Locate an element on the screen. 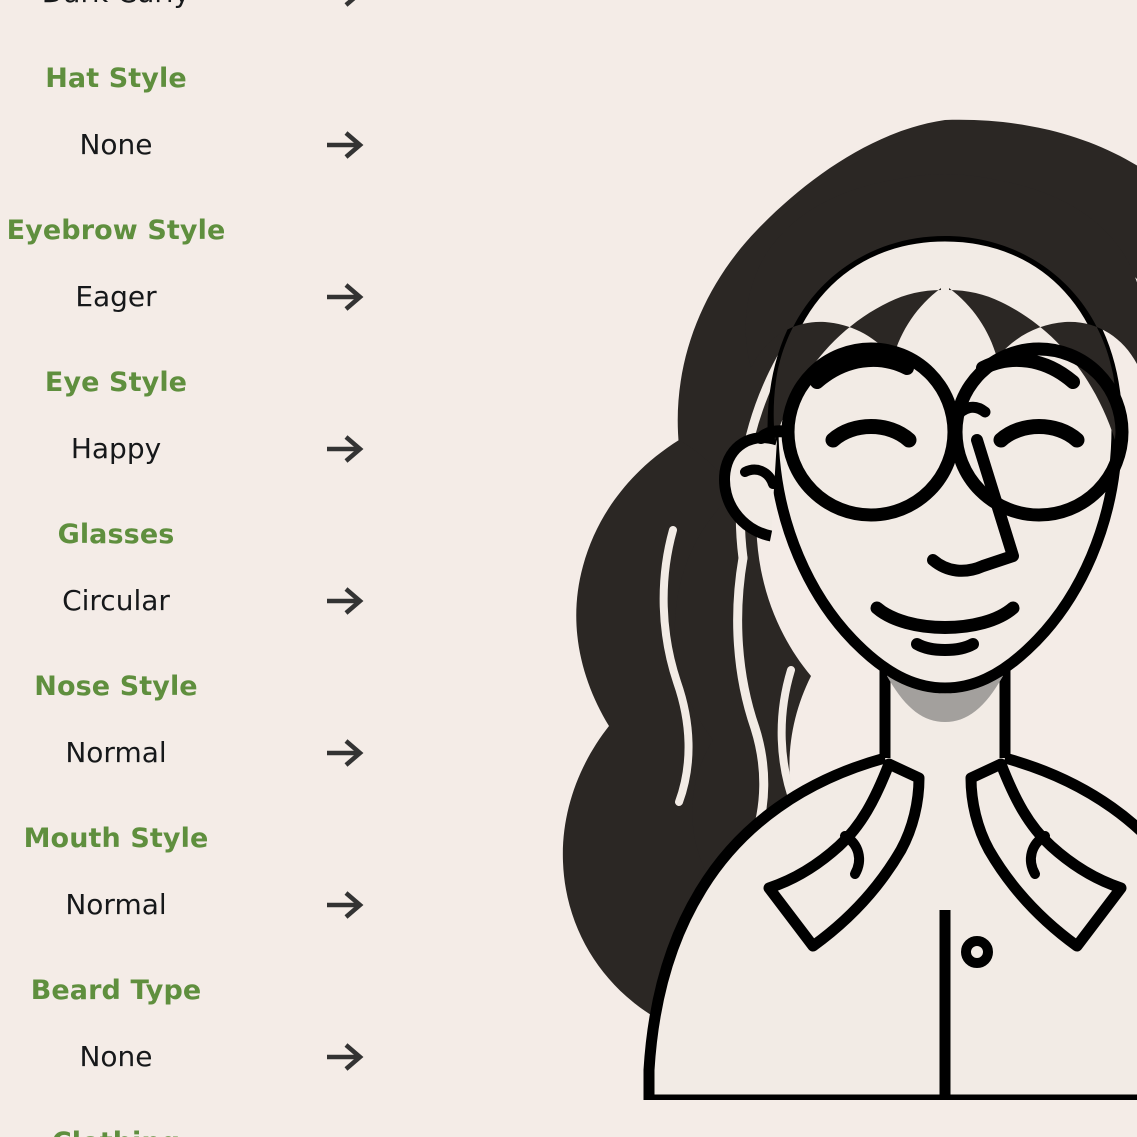 The image size is (1137, 1137). group-label-hat-style: Hat Style is located at coordinates (116, 78).